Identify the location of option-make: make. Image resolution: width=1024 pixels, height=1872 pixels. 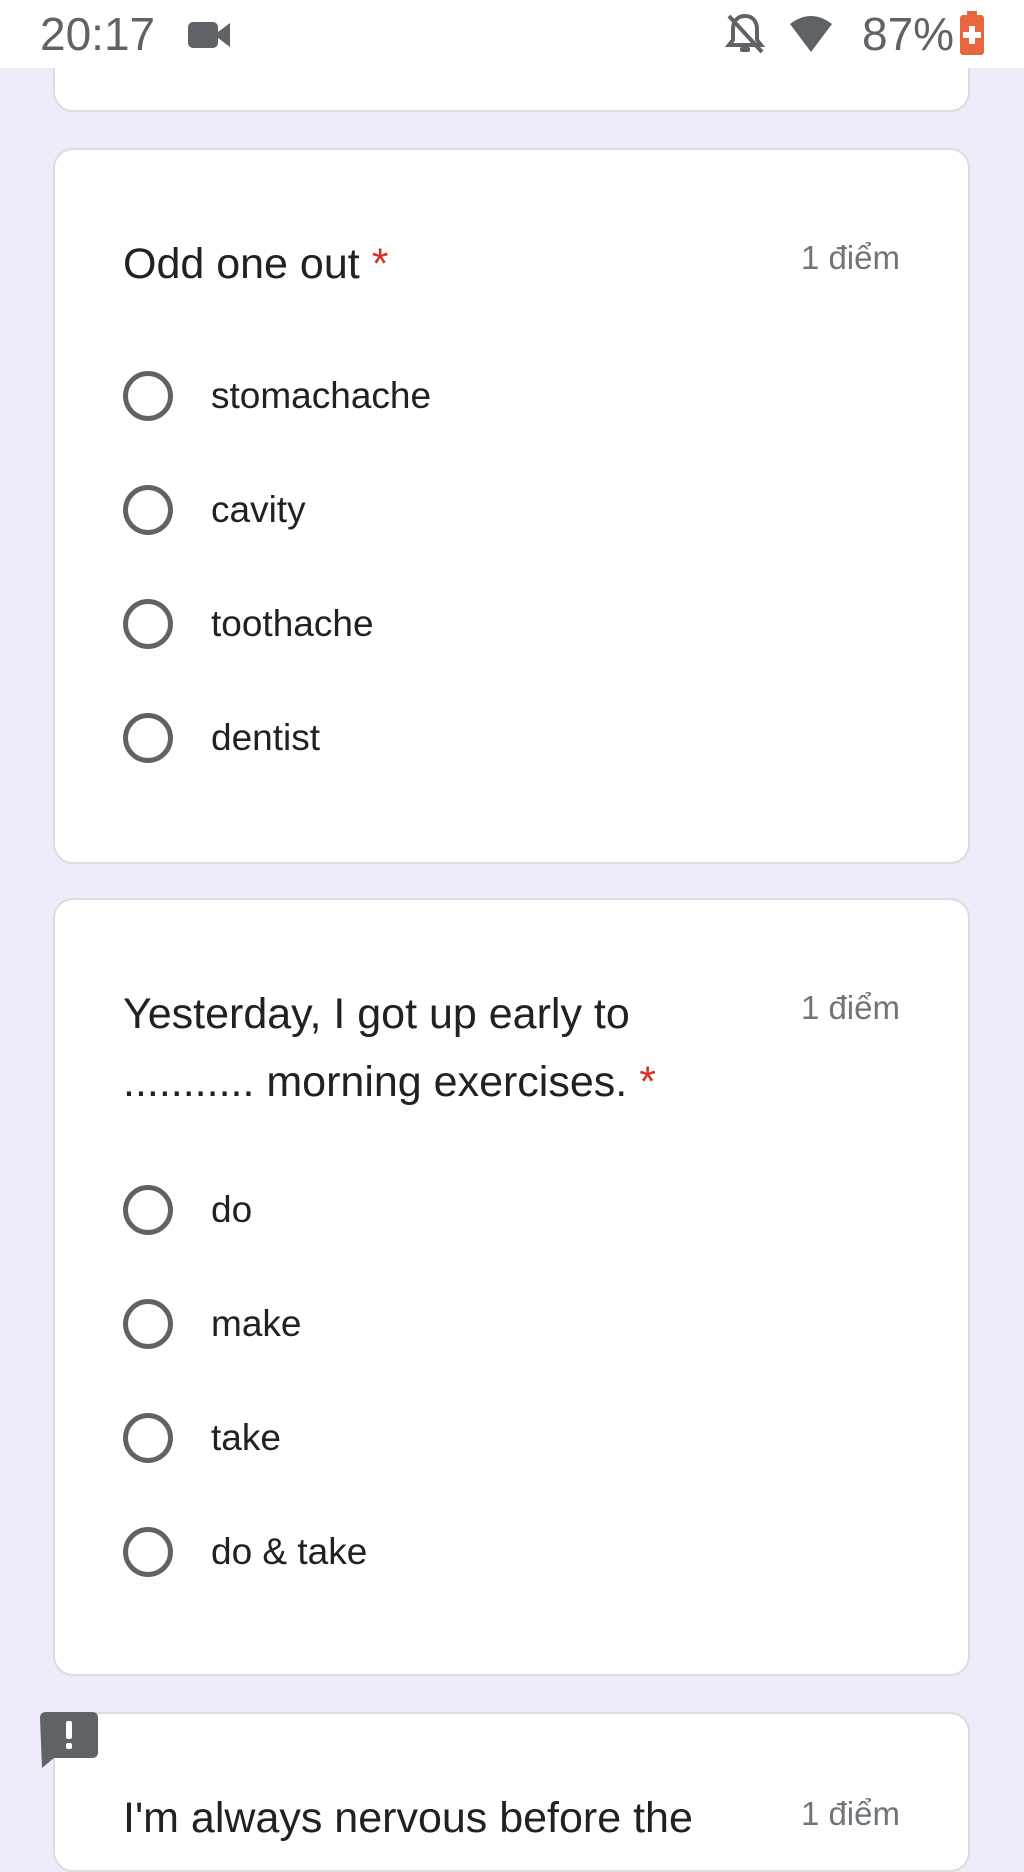
(212, 1324).